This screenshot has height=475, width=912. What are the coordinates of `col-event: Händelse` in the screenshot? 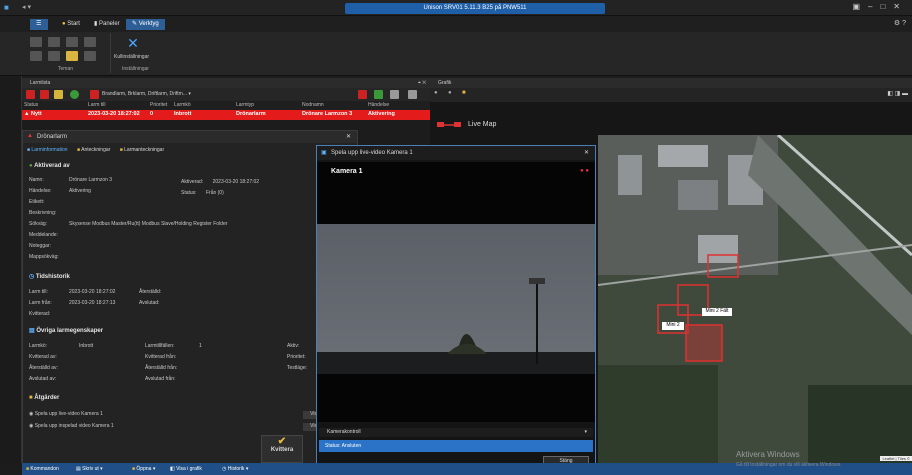 It's located at (378, 105).